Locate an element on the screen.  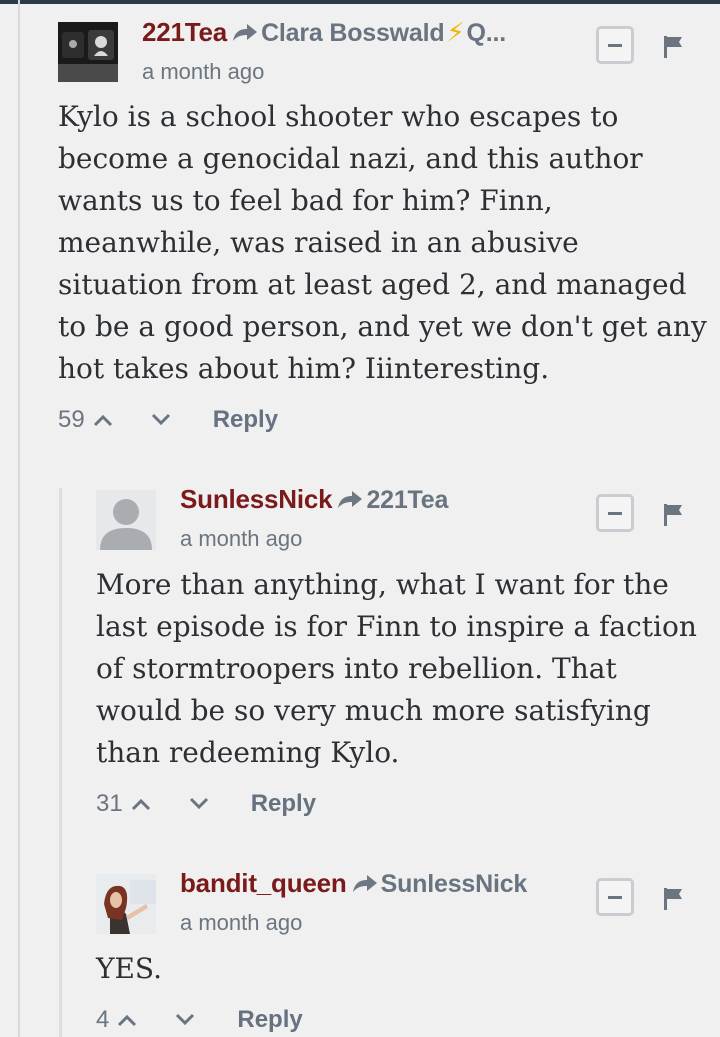
comment-author: SunlessNick 221Tea is located at coordinates (314, 499).